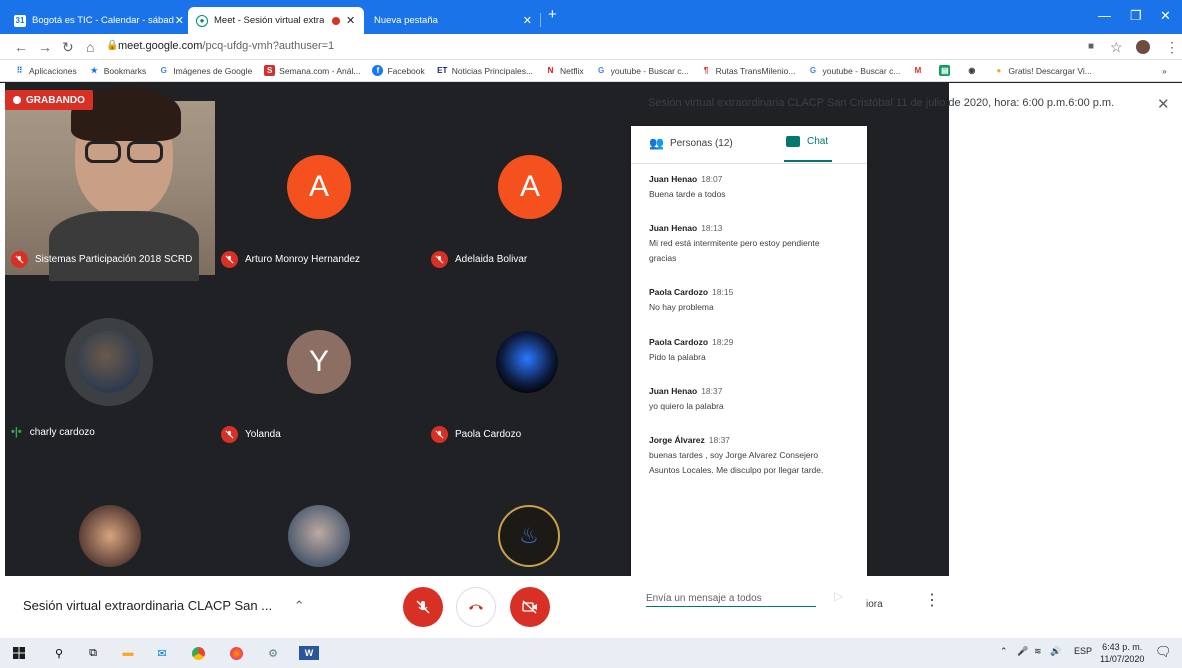 This screenshot has width=1182, height=668. I want to click on chrome-icon, so click(198, 653).